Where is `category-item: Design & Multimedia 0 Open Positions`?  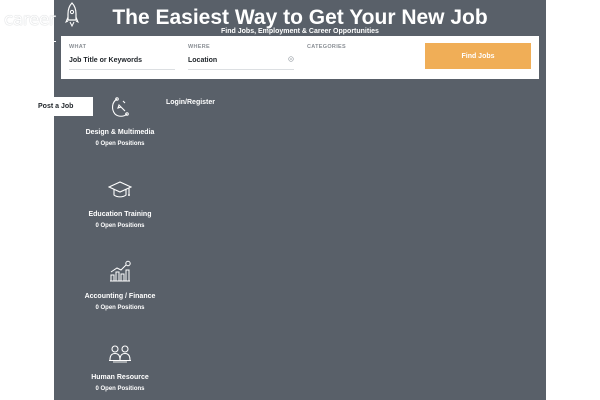
category-item: Design & Multimedia 0 Open Positions is located at coordinates (120, 131).